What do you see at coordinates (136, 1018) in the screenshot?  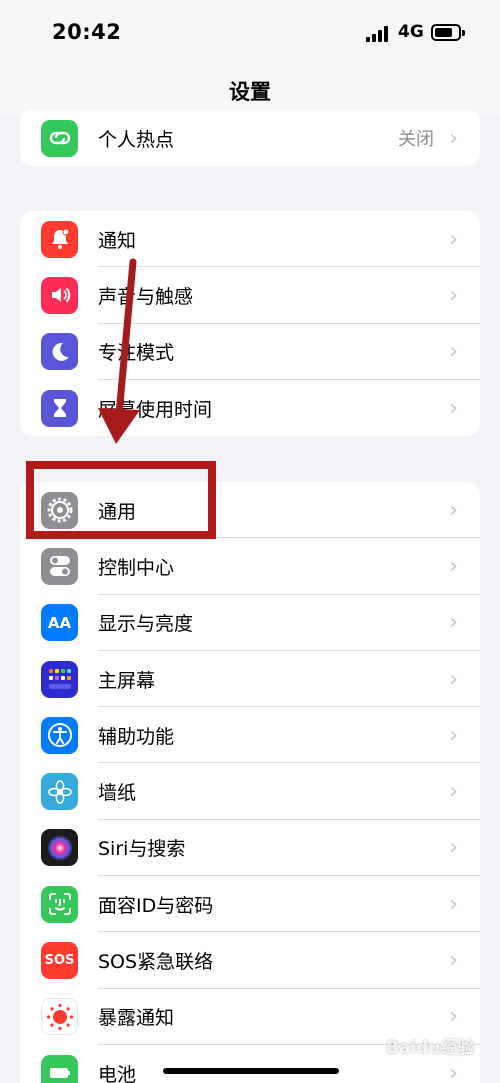 I see `settings-row-label: 暴露通知` at bounding box center [136, 1018].